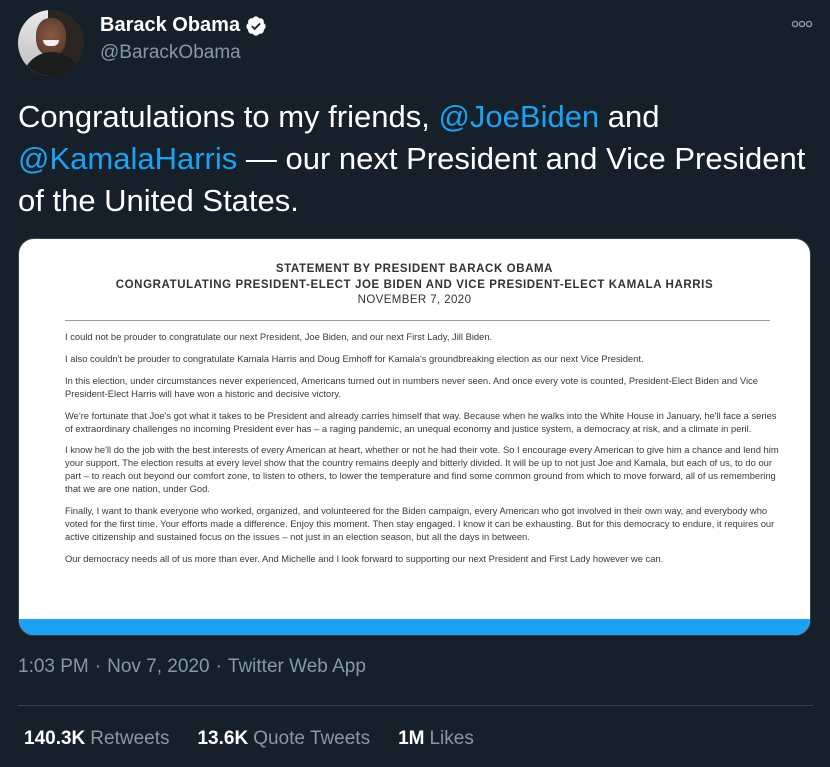 This screenshot has height=767, width=830. Describe the element at coordinates (256, 25) in the screenshot. I see `verified-badge-icon` at that location.